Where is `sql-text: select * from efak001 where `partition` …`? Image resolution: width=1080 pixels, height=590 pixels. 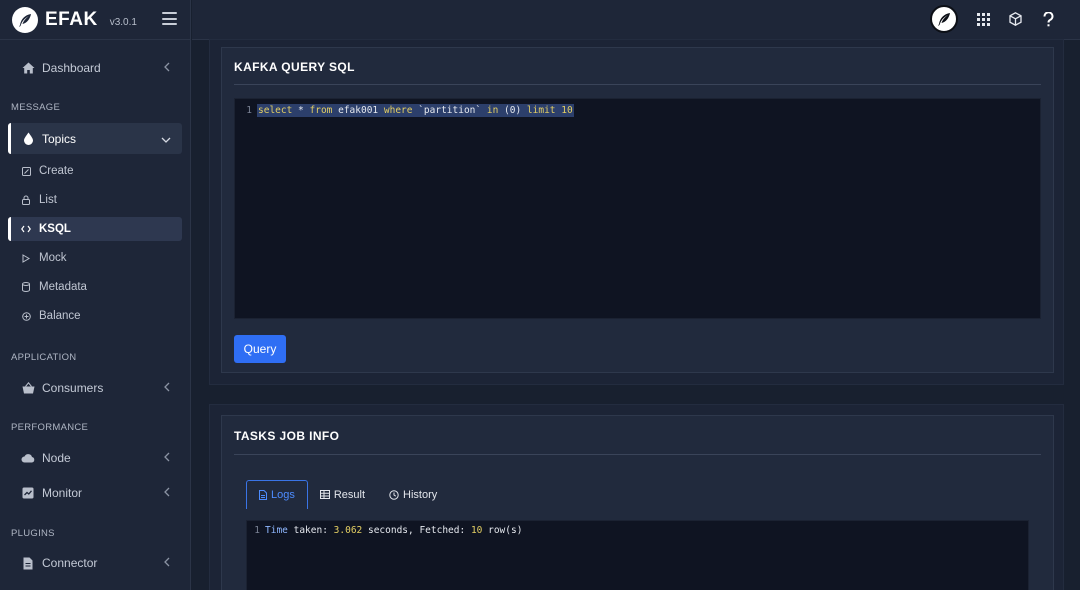 sql-text: select * from efak001 where `partition` … is located at coordinates (415, 110).